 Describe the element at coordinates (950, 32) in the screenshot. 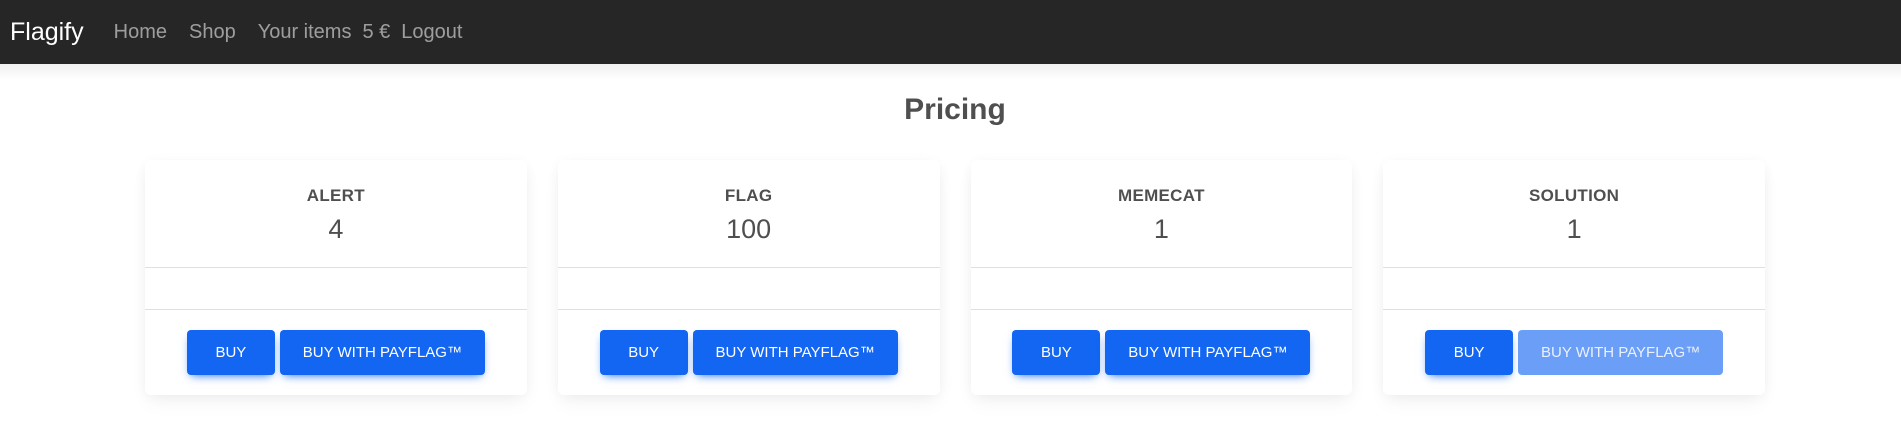

I see `navbar: Flagify Home Shop Your items 5 € Logout` at that location.